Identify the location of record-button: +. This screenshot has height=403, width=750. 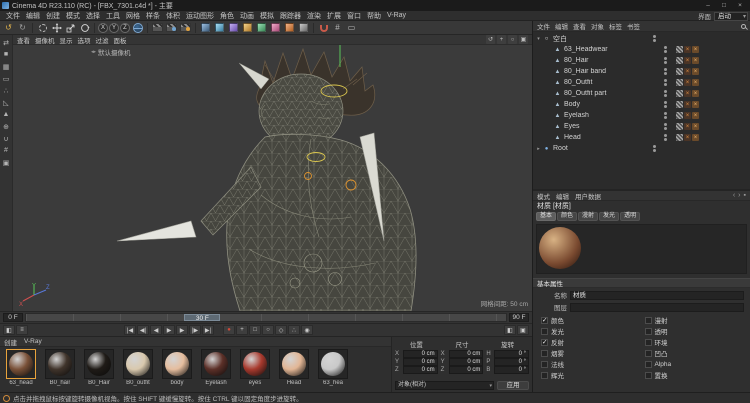
(242, 330).